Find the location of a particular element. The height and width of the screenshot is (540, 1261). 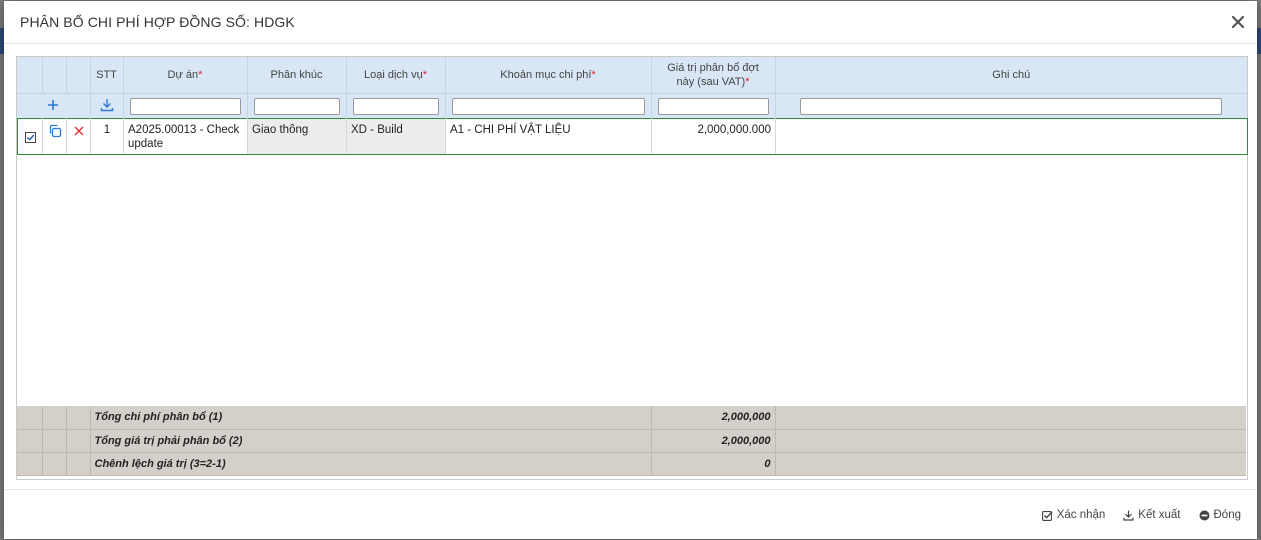

confirm-label: Xác nhận is located at coordinates (1081, 515).